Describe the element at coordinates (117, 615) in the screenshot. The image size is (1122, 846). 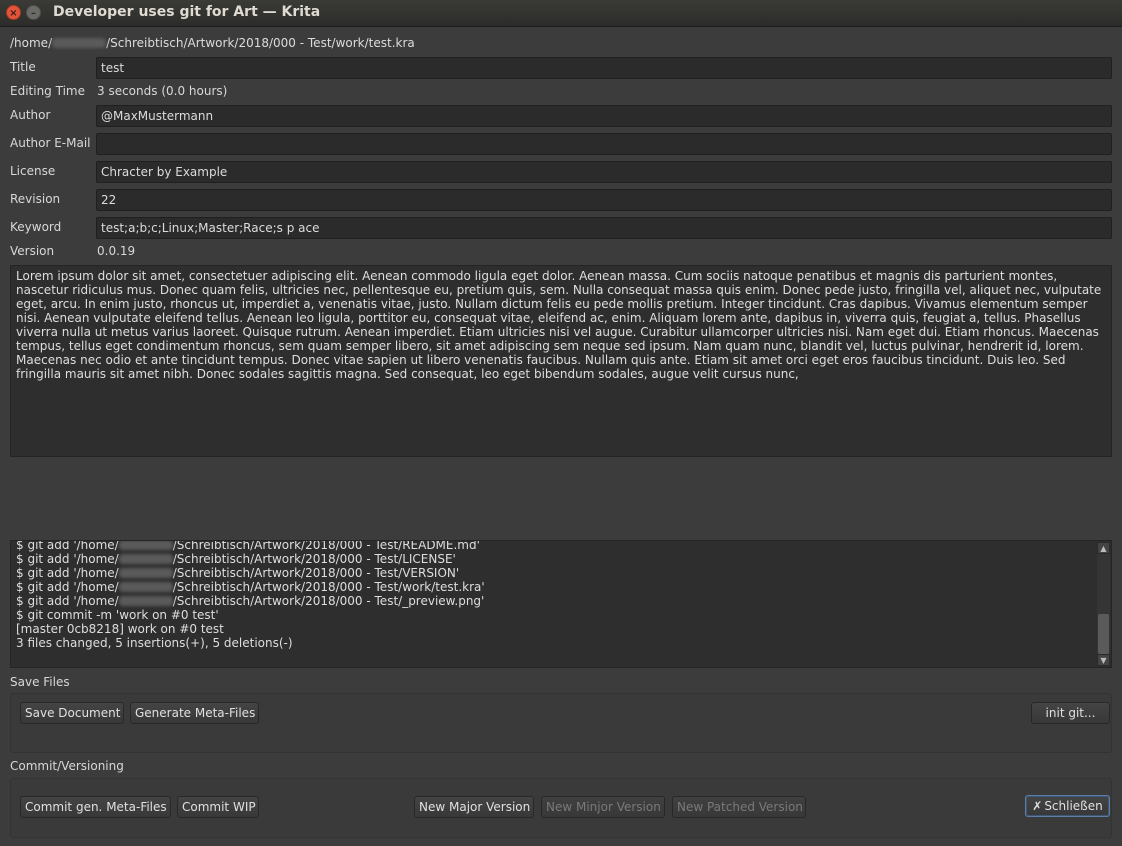
I see `console-line-text: $ git commit -m 'work on #0 test'` at that location.